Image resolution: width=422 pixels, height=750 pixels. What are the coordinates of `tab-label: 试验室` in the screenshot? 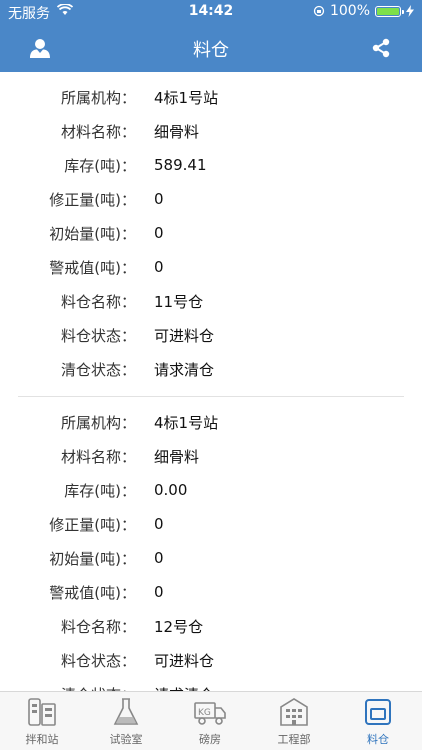 It's located at (126, 739).